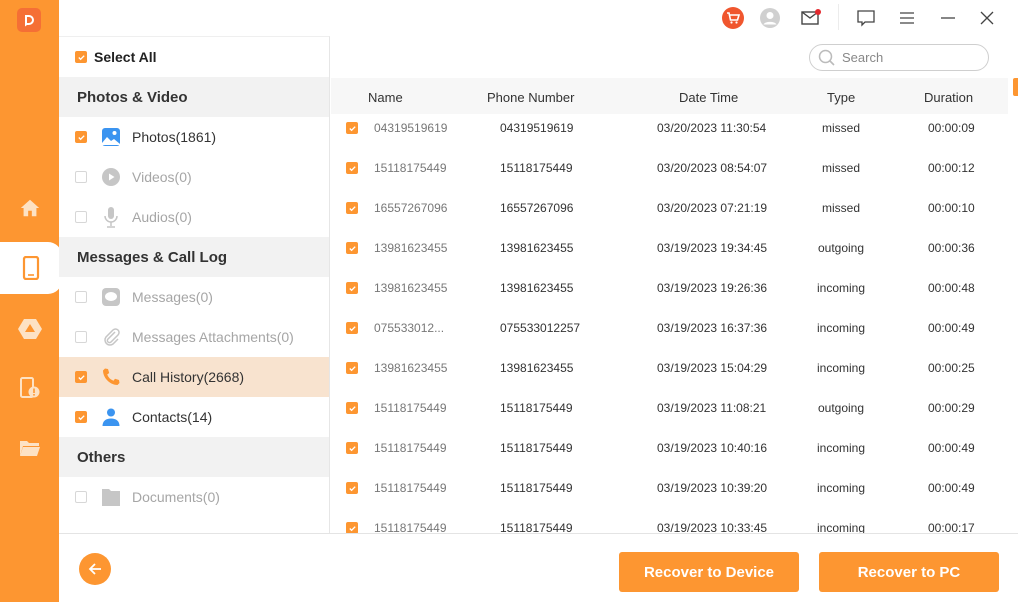  I want to click on message-icon, so click(111, 297).